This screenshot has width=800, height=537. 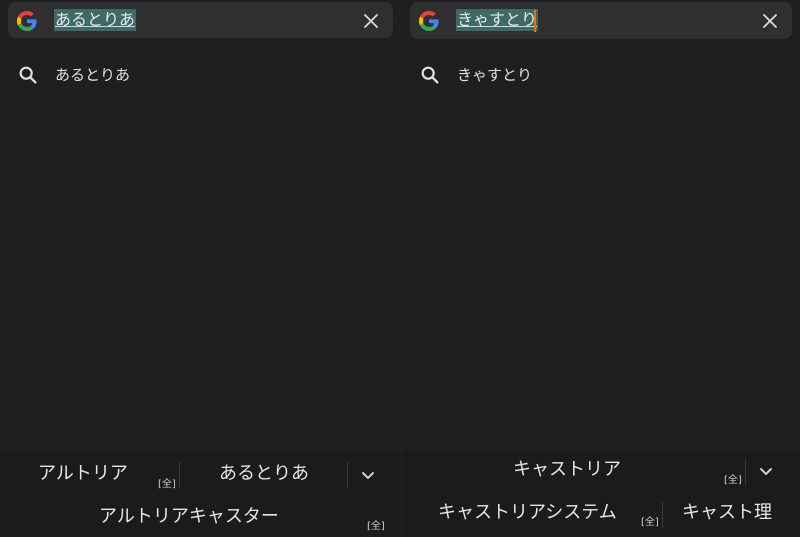 I want to click on suggestion-item: きゃすとり, so click(x=601, y=75).